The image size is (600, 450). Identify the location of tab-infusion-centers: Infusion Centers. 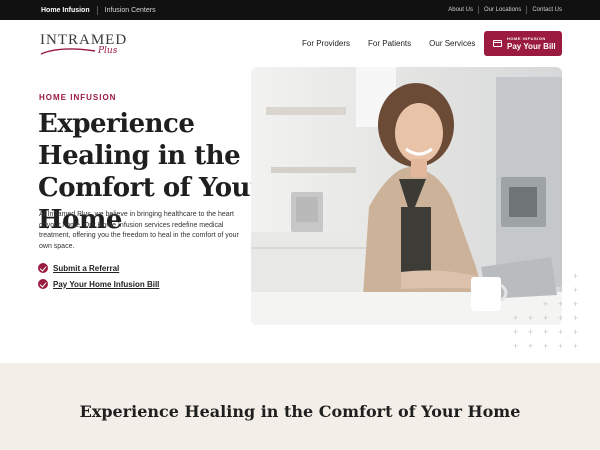
(130, 10).